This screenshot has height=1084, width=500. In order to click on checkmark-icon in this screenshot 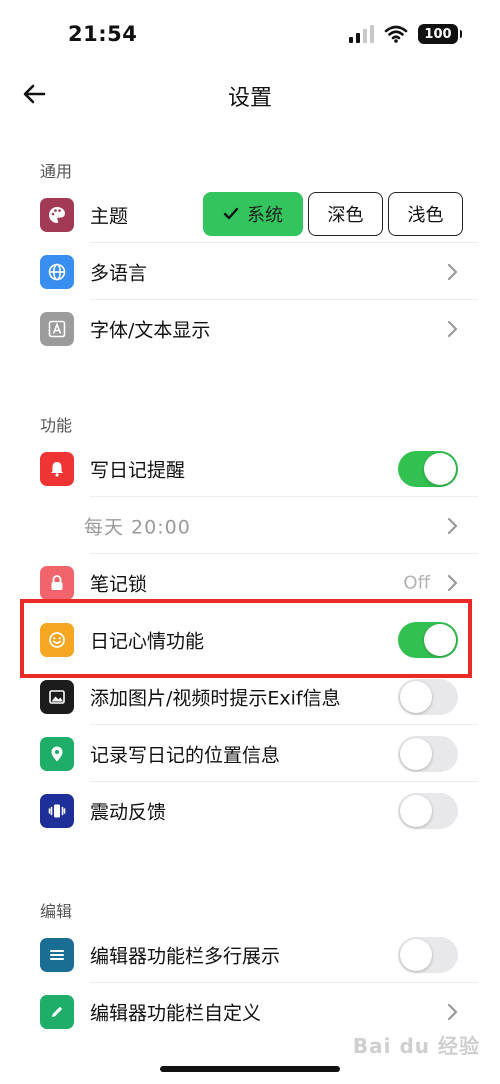, I will do `click(231, 213)`.